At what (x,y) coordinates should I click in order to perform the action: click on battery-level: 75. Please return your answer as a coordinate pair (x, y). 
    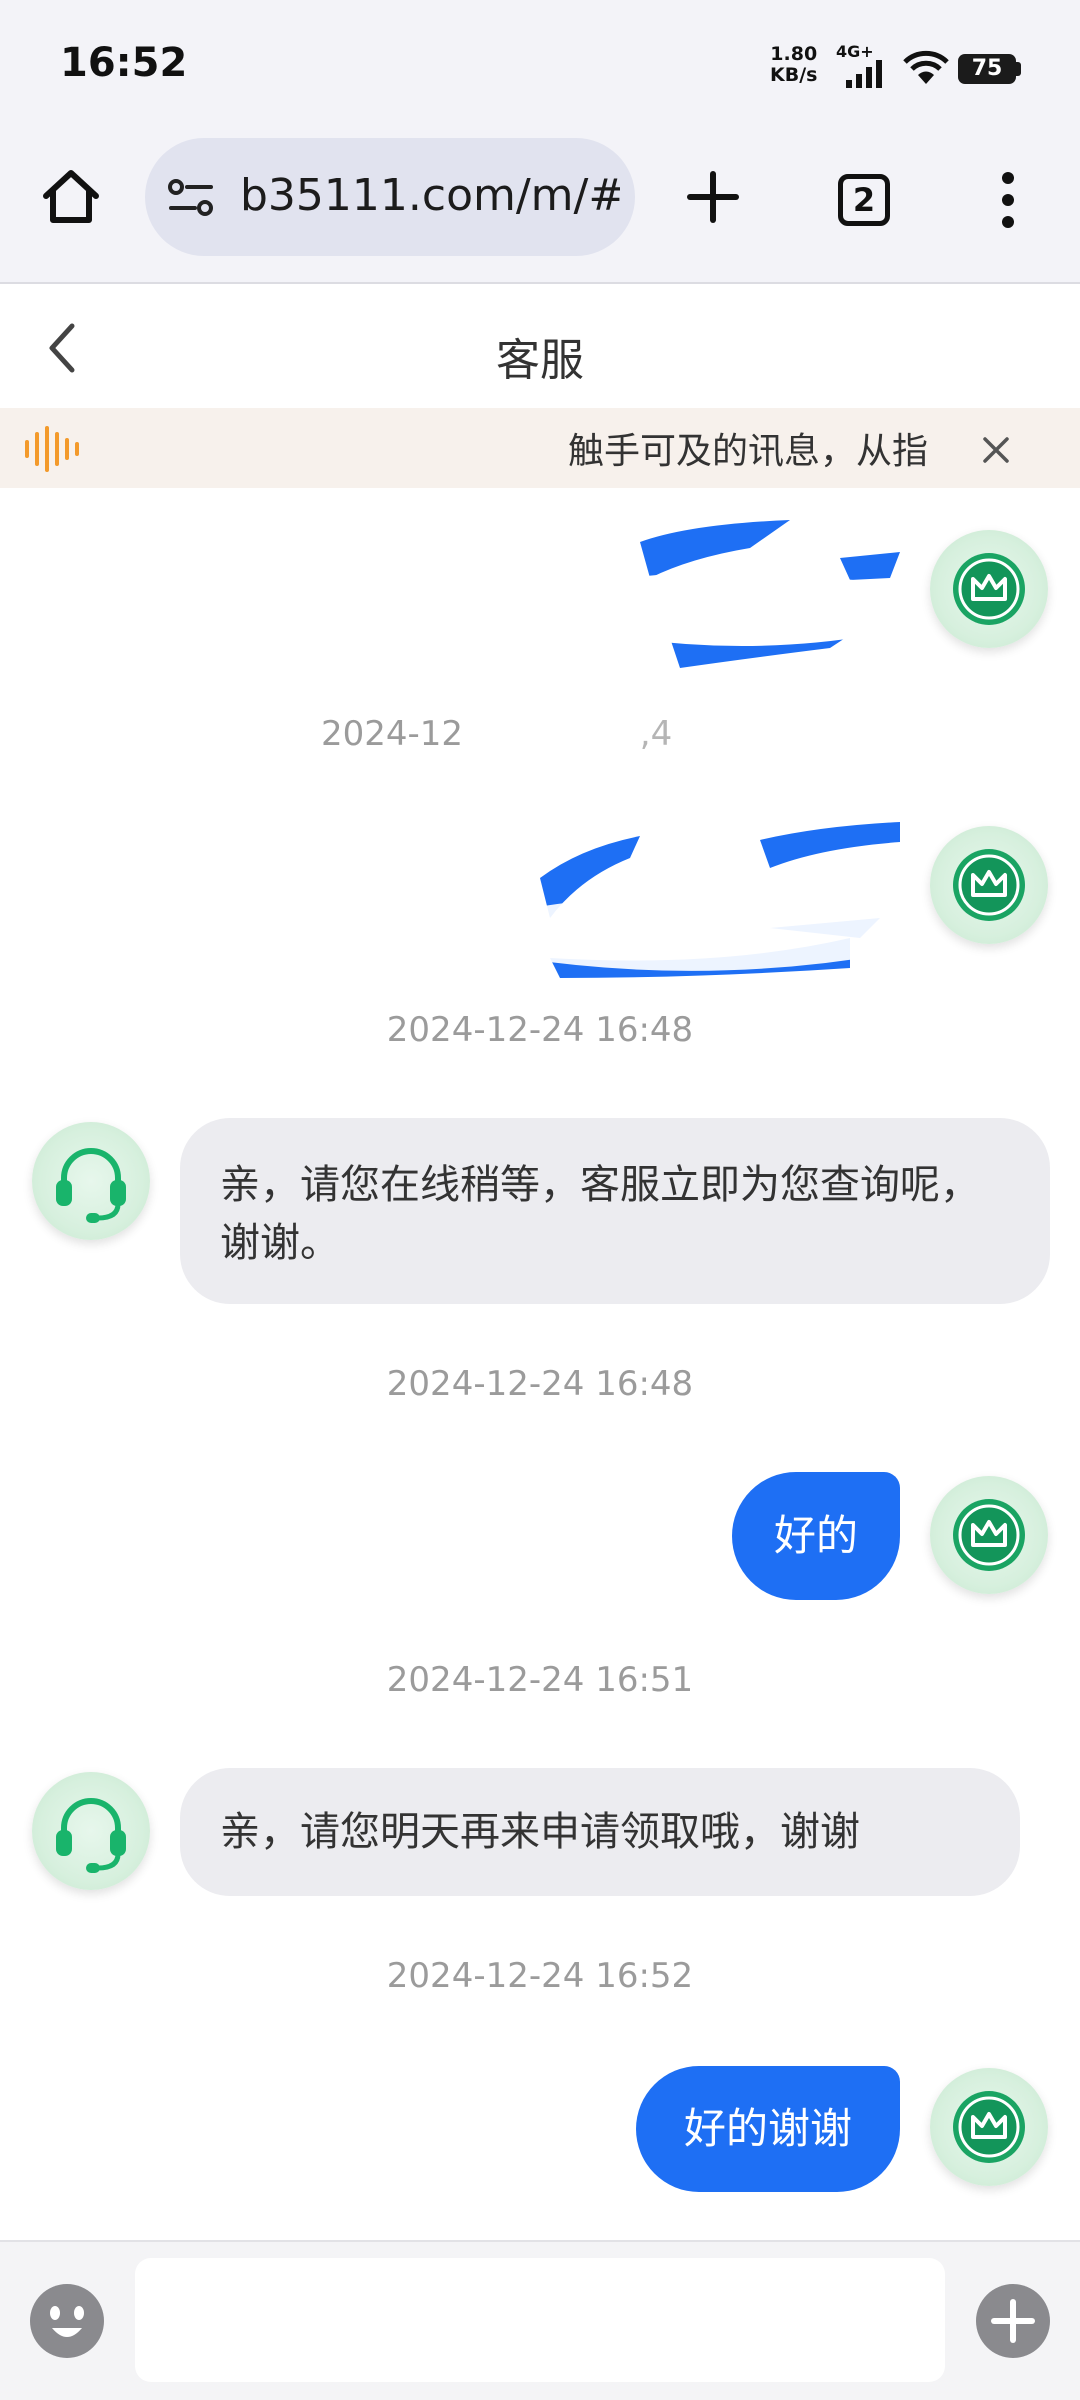
    Looking at the image, I should click on (987, 69).